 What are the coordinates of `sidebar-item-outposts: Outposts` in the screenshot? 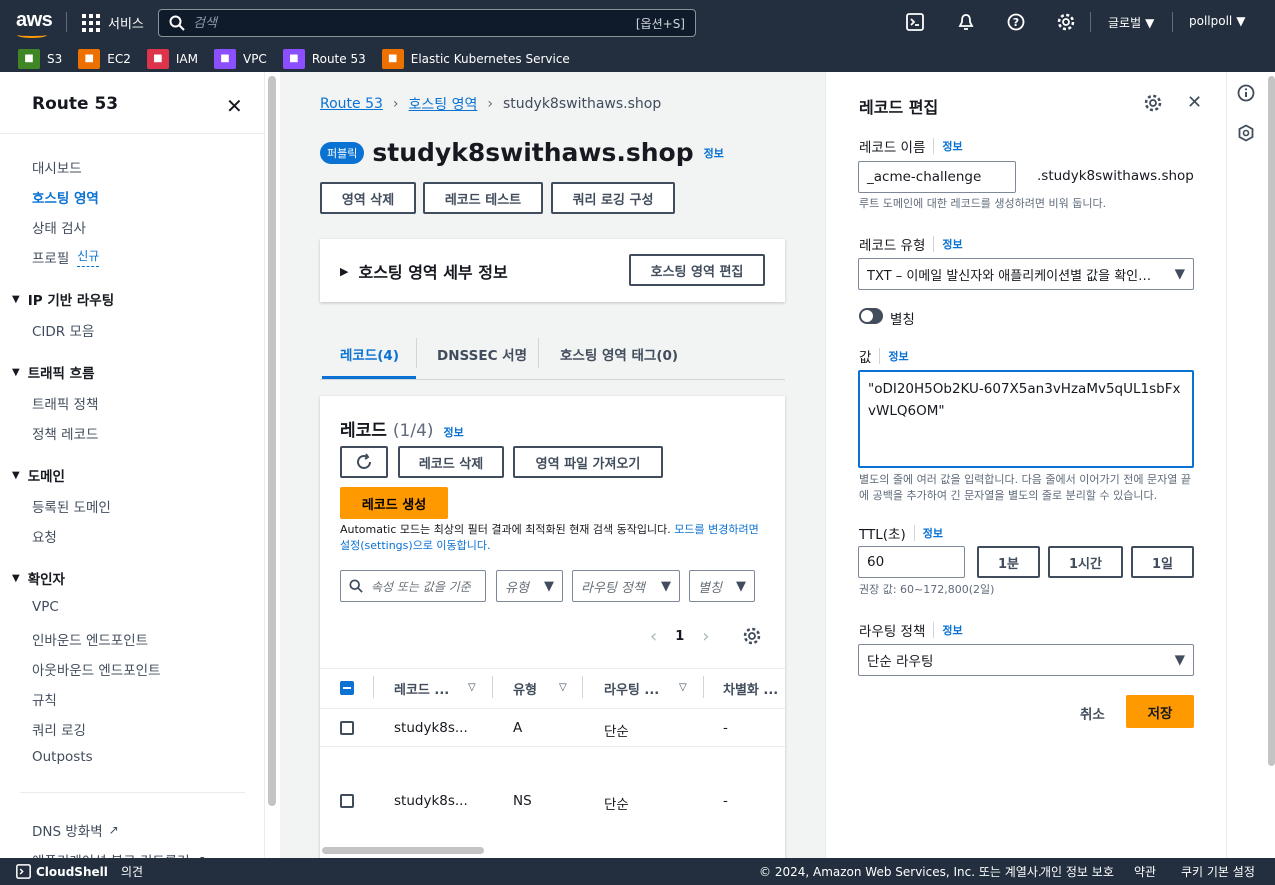 It's located at (62, 757).